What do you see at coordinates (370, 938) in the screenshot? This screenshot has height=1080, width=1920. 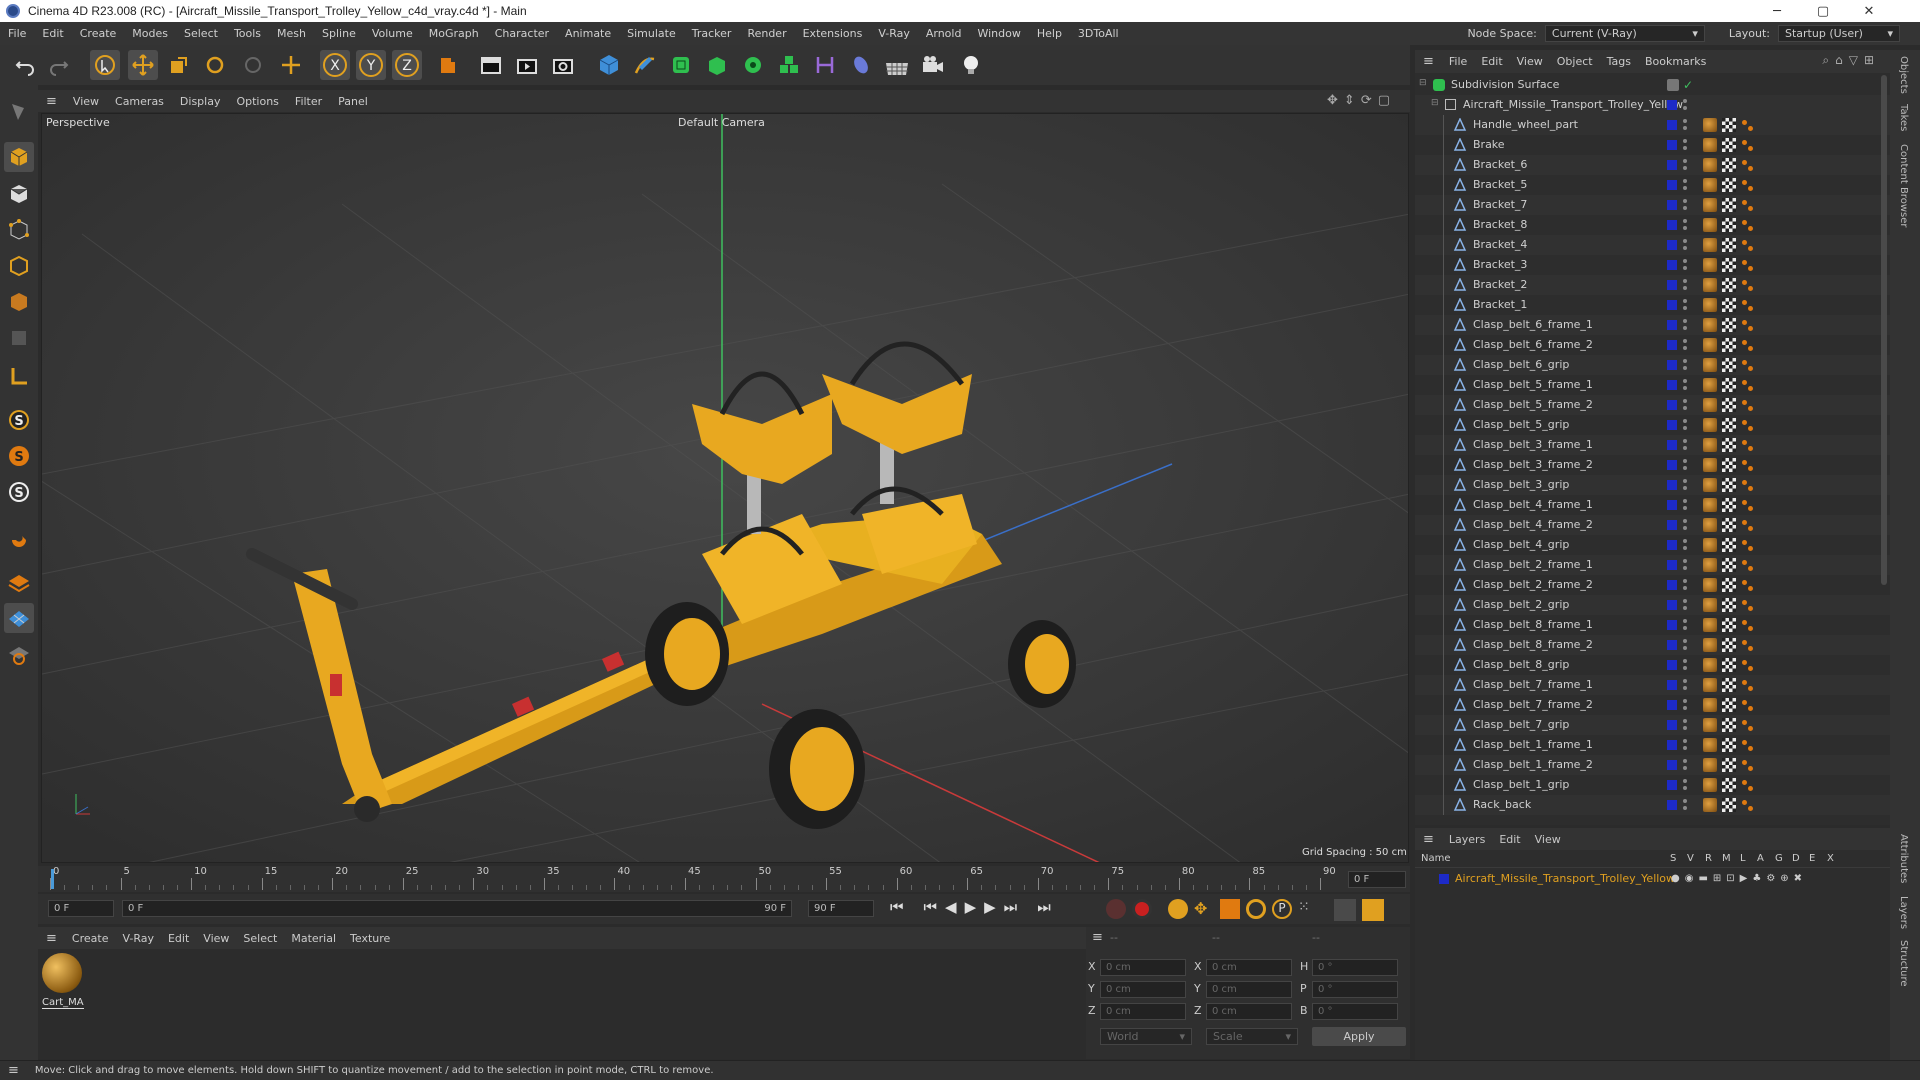 I see `material-menu-texture: Texture` at bounding box center [370, 938].